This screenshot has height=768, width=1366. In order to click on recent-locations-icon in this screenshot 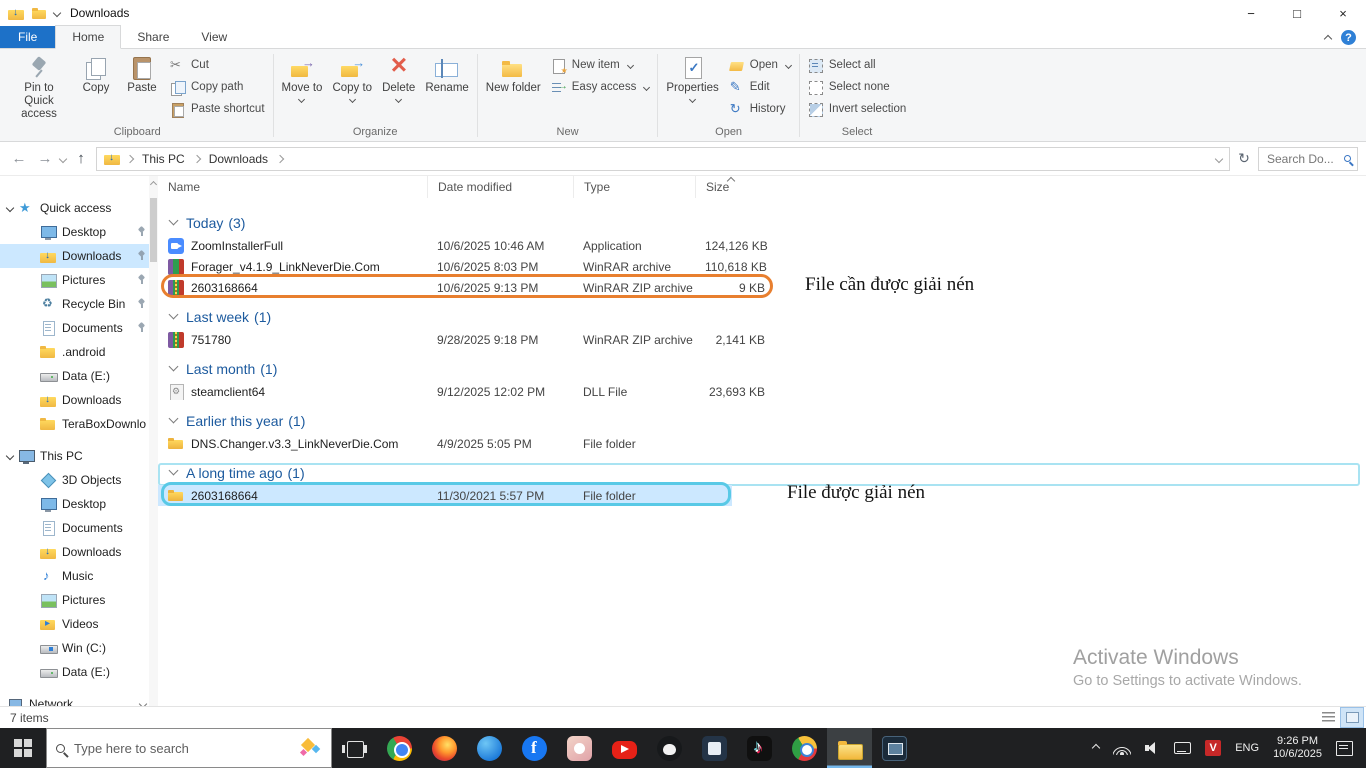, I will do `click(63, 158)`.